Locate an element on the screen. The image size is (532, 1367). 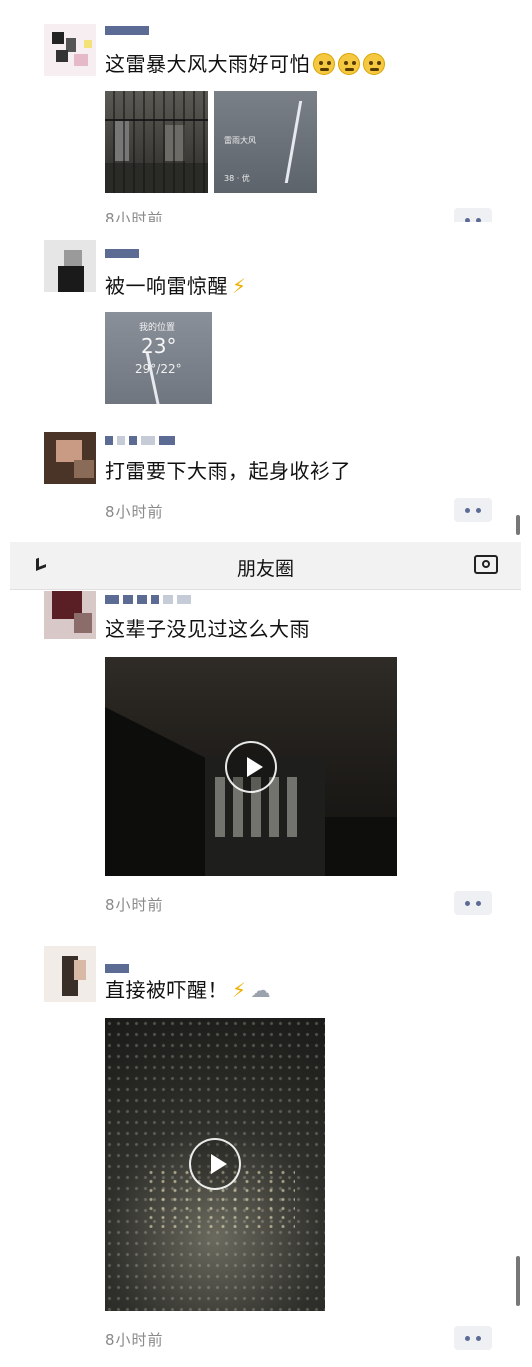
post-text: 这雷暴大风大雨好可怕 is located at coordinates (245, 64).